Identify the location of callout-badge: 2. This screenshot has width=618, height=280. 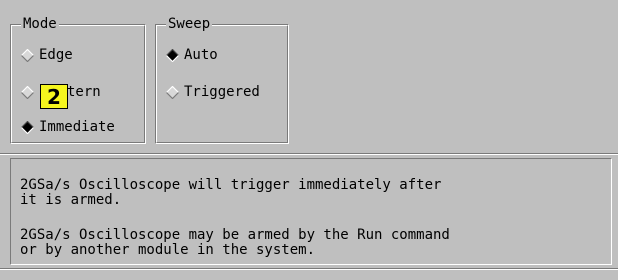
(54, 96).